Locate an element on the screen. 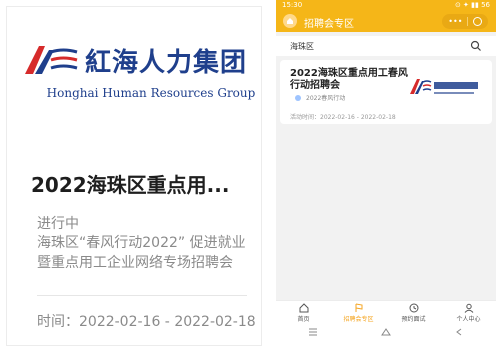 Image resolution: width=500 pixels, height=358 pixels. event-time: 时间：2022-02-16 - 2022-02-18 is located at coordinates (146, 322).